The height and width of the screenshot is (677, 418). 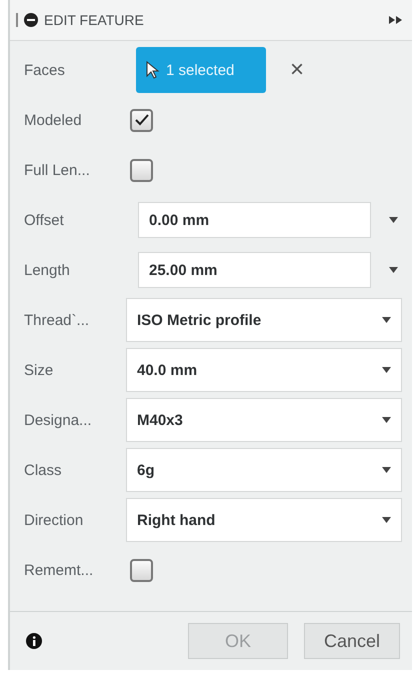 I want to click on collapse-icon, so click(x=31, y=20).